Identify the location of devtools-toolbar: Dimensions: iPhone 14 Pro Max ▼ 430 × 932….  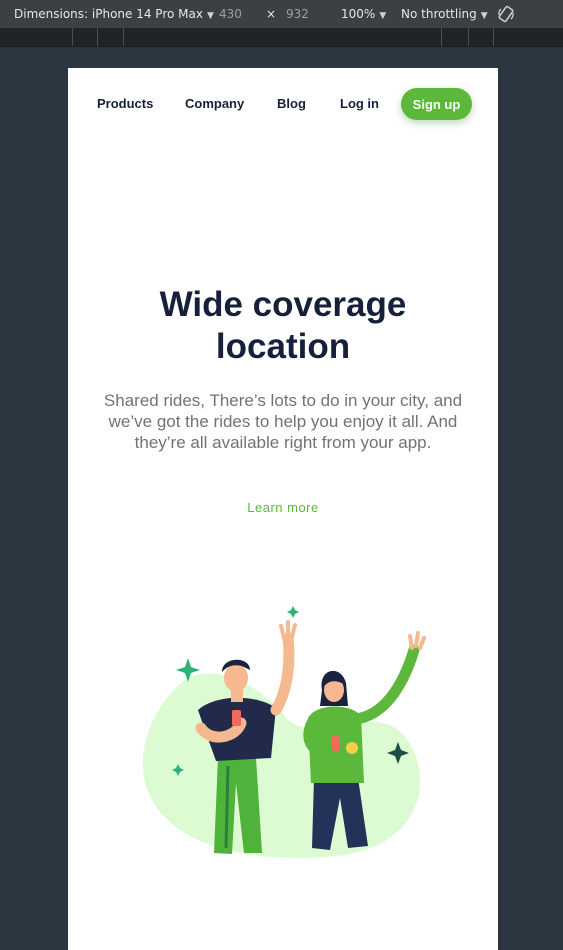
(281, 14).